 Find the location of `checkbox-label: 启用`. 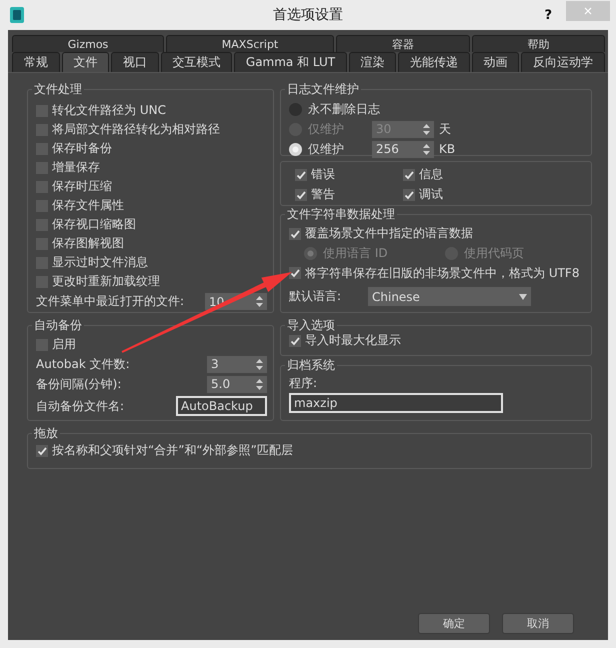

checkbox-label: 启用 is located at coordinates (64, 345).